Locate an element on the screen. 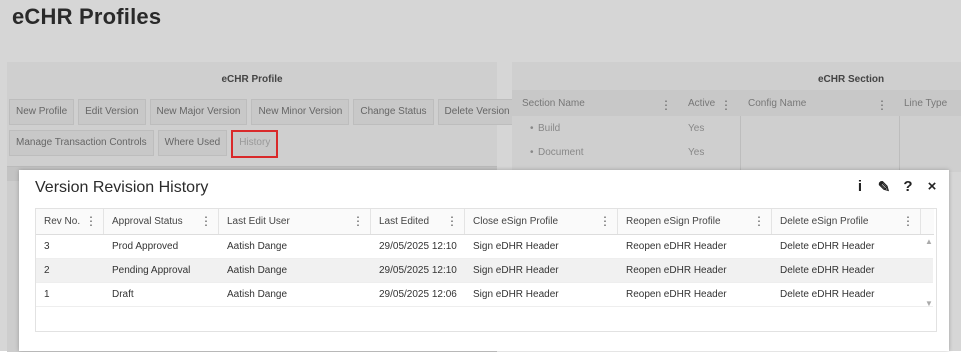 This screenshot has height=352, width=961. col-close-esign-profile: Close eSign Profile ⋮ is located at coordinates (541, 221).